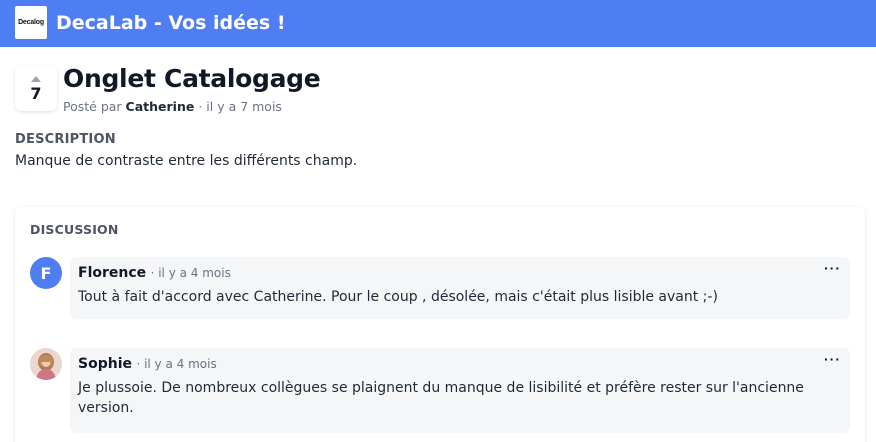 The width and height of the screenshot is (876, 442). What do you see at coordinates (240, 106) in the screenshot?
I see `post-time: · il y a 7 mois` at bounding box center [240, 106].